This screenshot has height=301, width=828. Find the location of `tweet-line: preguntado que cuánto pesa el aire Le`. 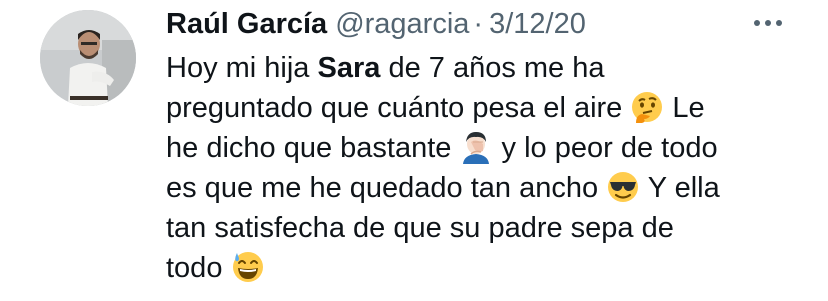

tweet-line: preguntado que cuánto pesa el aire Le is located at coordinates (481, 108).